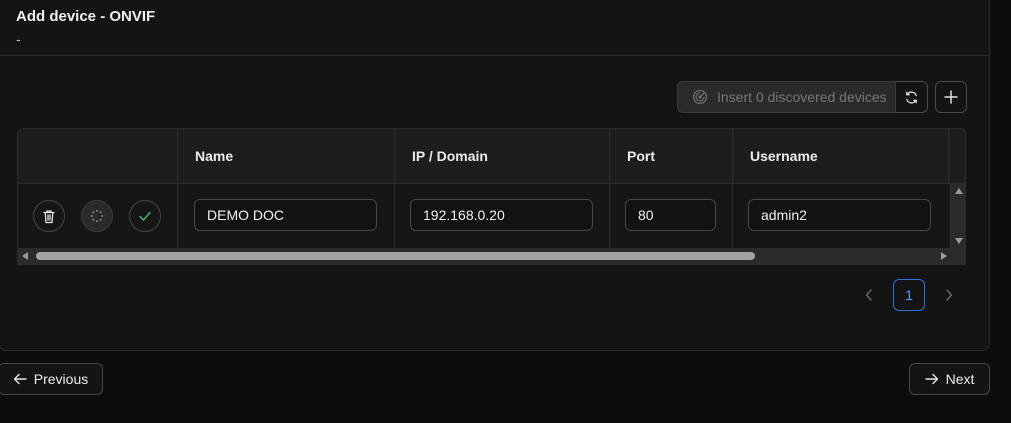 This screenshot has height=423, width=1011. I want to click on plus-icon, so click(951, 97).